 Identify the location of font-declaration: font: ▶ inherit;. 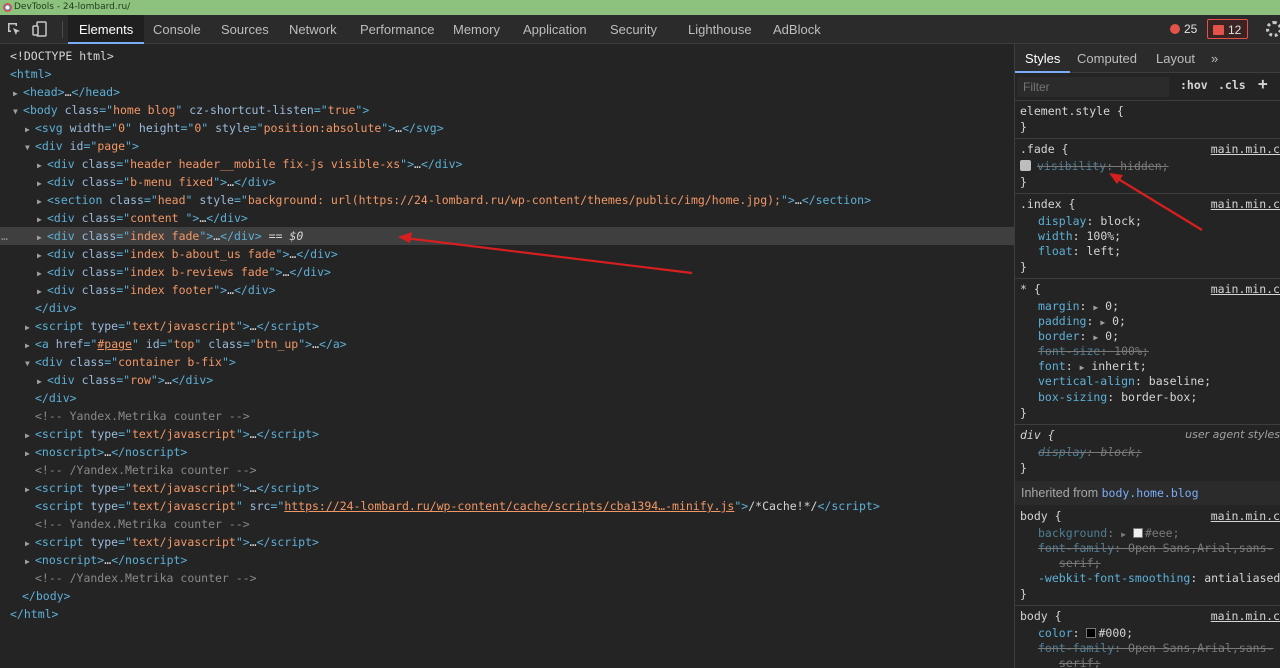
(1092, 366).